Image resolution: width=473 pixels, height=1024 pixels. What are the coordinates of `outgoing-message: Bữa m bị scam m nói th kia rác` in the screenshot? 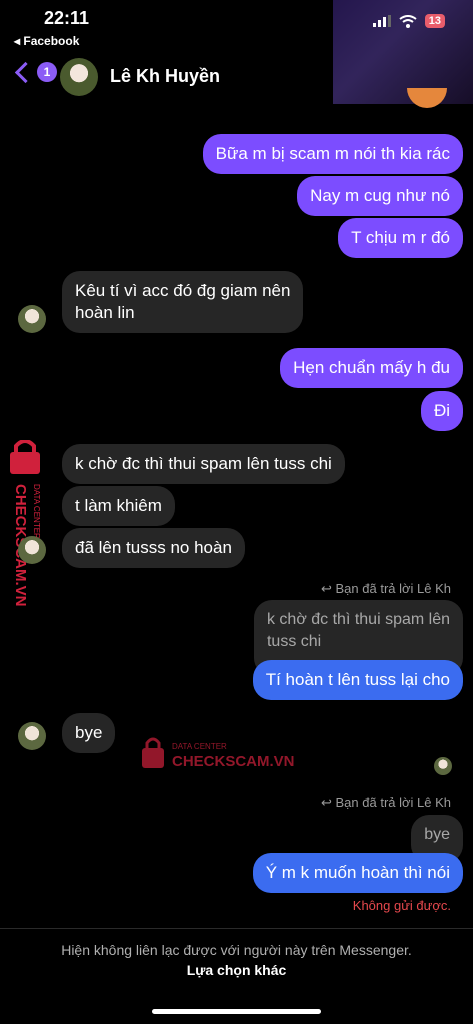 It's located at (332, 154).